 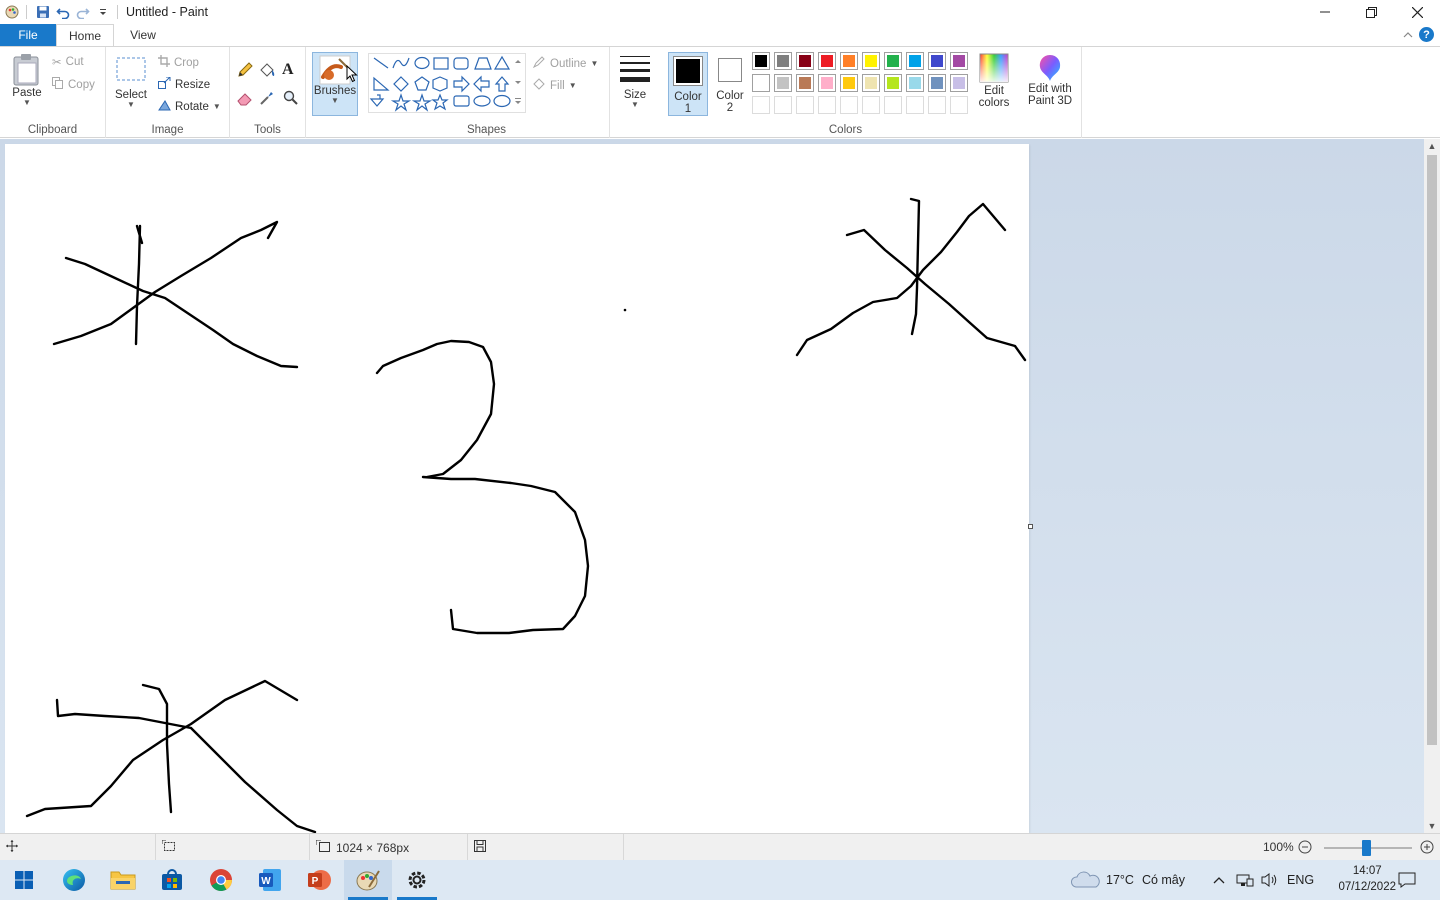 I want to click on resize-button: Resize, so click(x=184, y=84).